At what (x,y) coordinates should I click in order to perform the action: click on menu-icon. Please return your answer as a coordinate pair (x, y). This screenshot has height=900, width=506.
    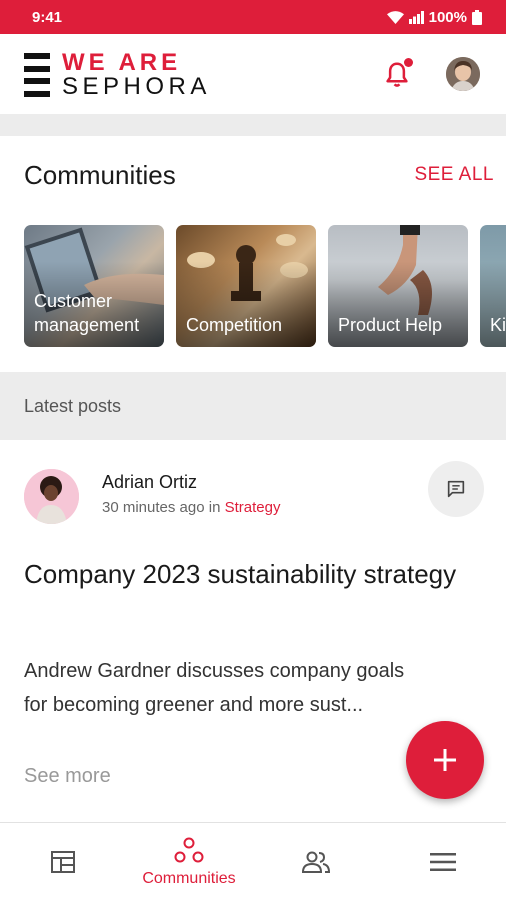
    Looking at the image, I should click on (443, 862).